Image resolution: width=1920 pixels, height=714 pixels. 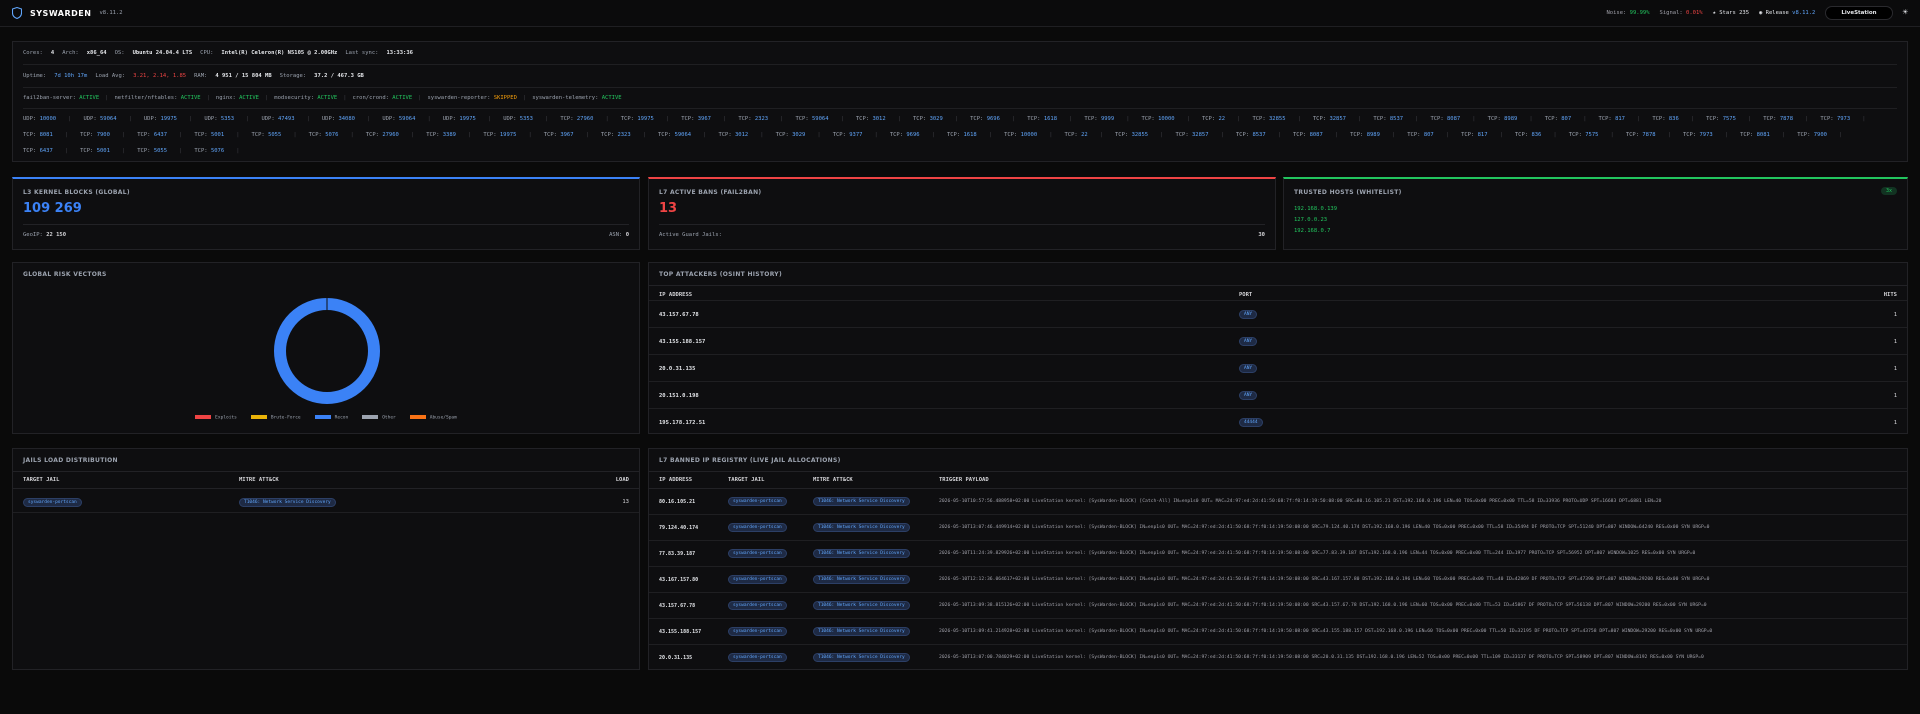 I want to click on brand: SYSWARDEN v8.11.2, so click(x=67, y=13).